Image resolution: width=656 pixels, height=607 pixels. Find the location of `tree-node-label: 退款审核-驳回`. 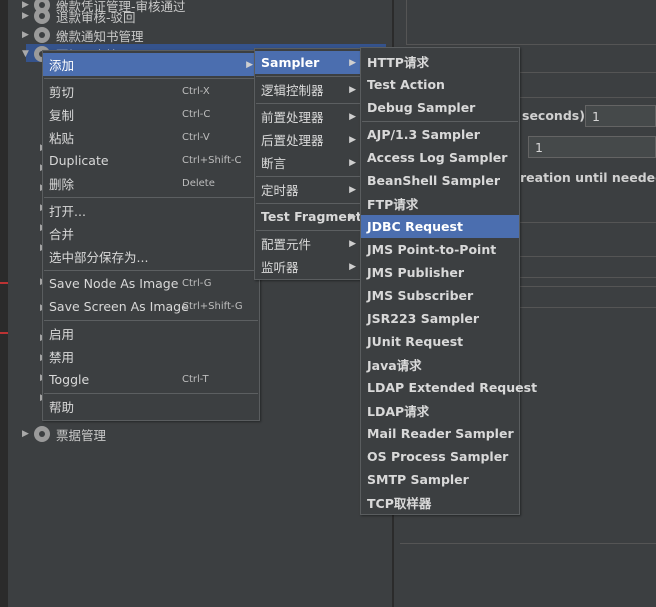

tree-node-label: 退款审核-驳回 is located at coordinates (96, 17).